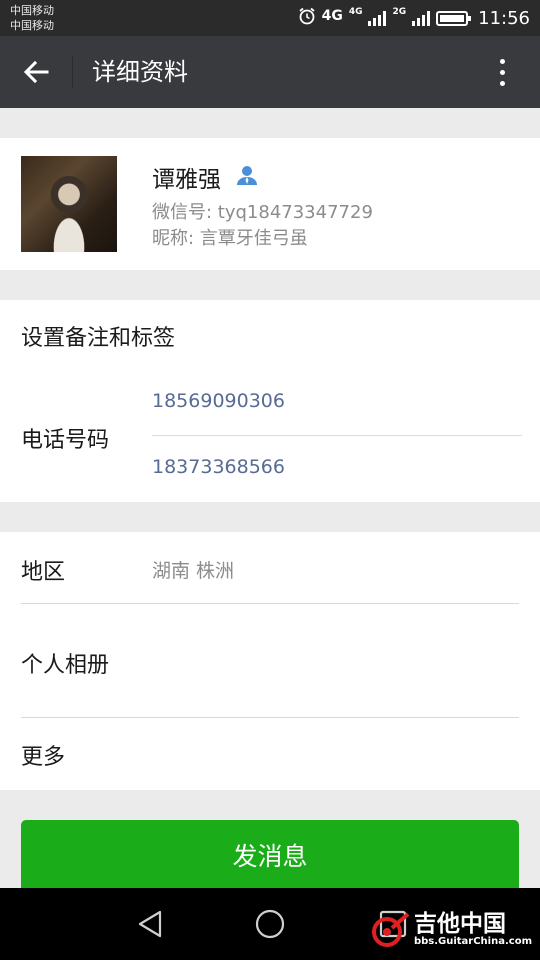 This screenshot has height=960, width=540. What do you see at coordinates (472, 941) in the screenshot?
I see `watermark-url: bbs.GuitarChina.com` at bounding box center [472, 941].